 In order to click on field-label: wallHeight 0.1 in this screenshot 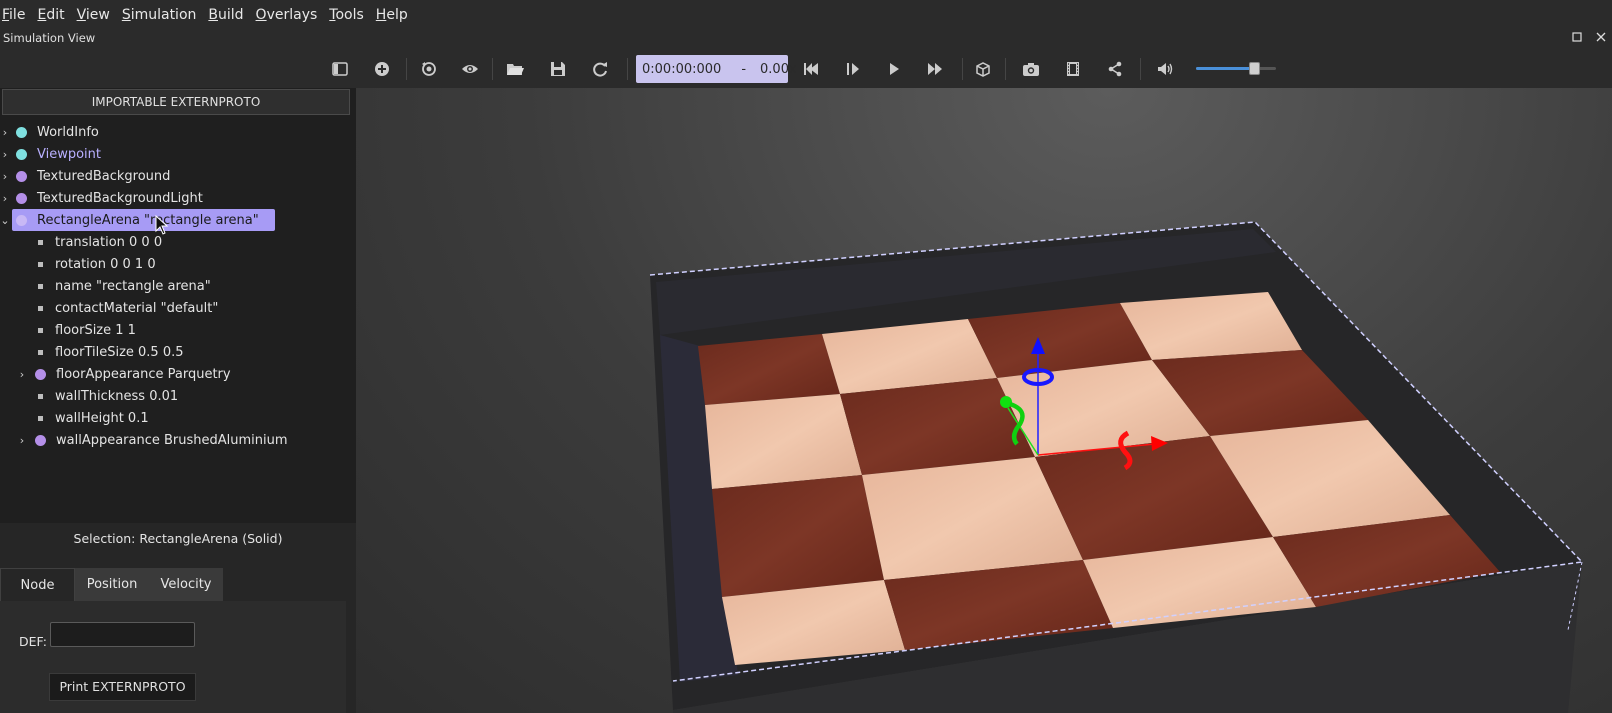, I will do `click(102, 418)`.